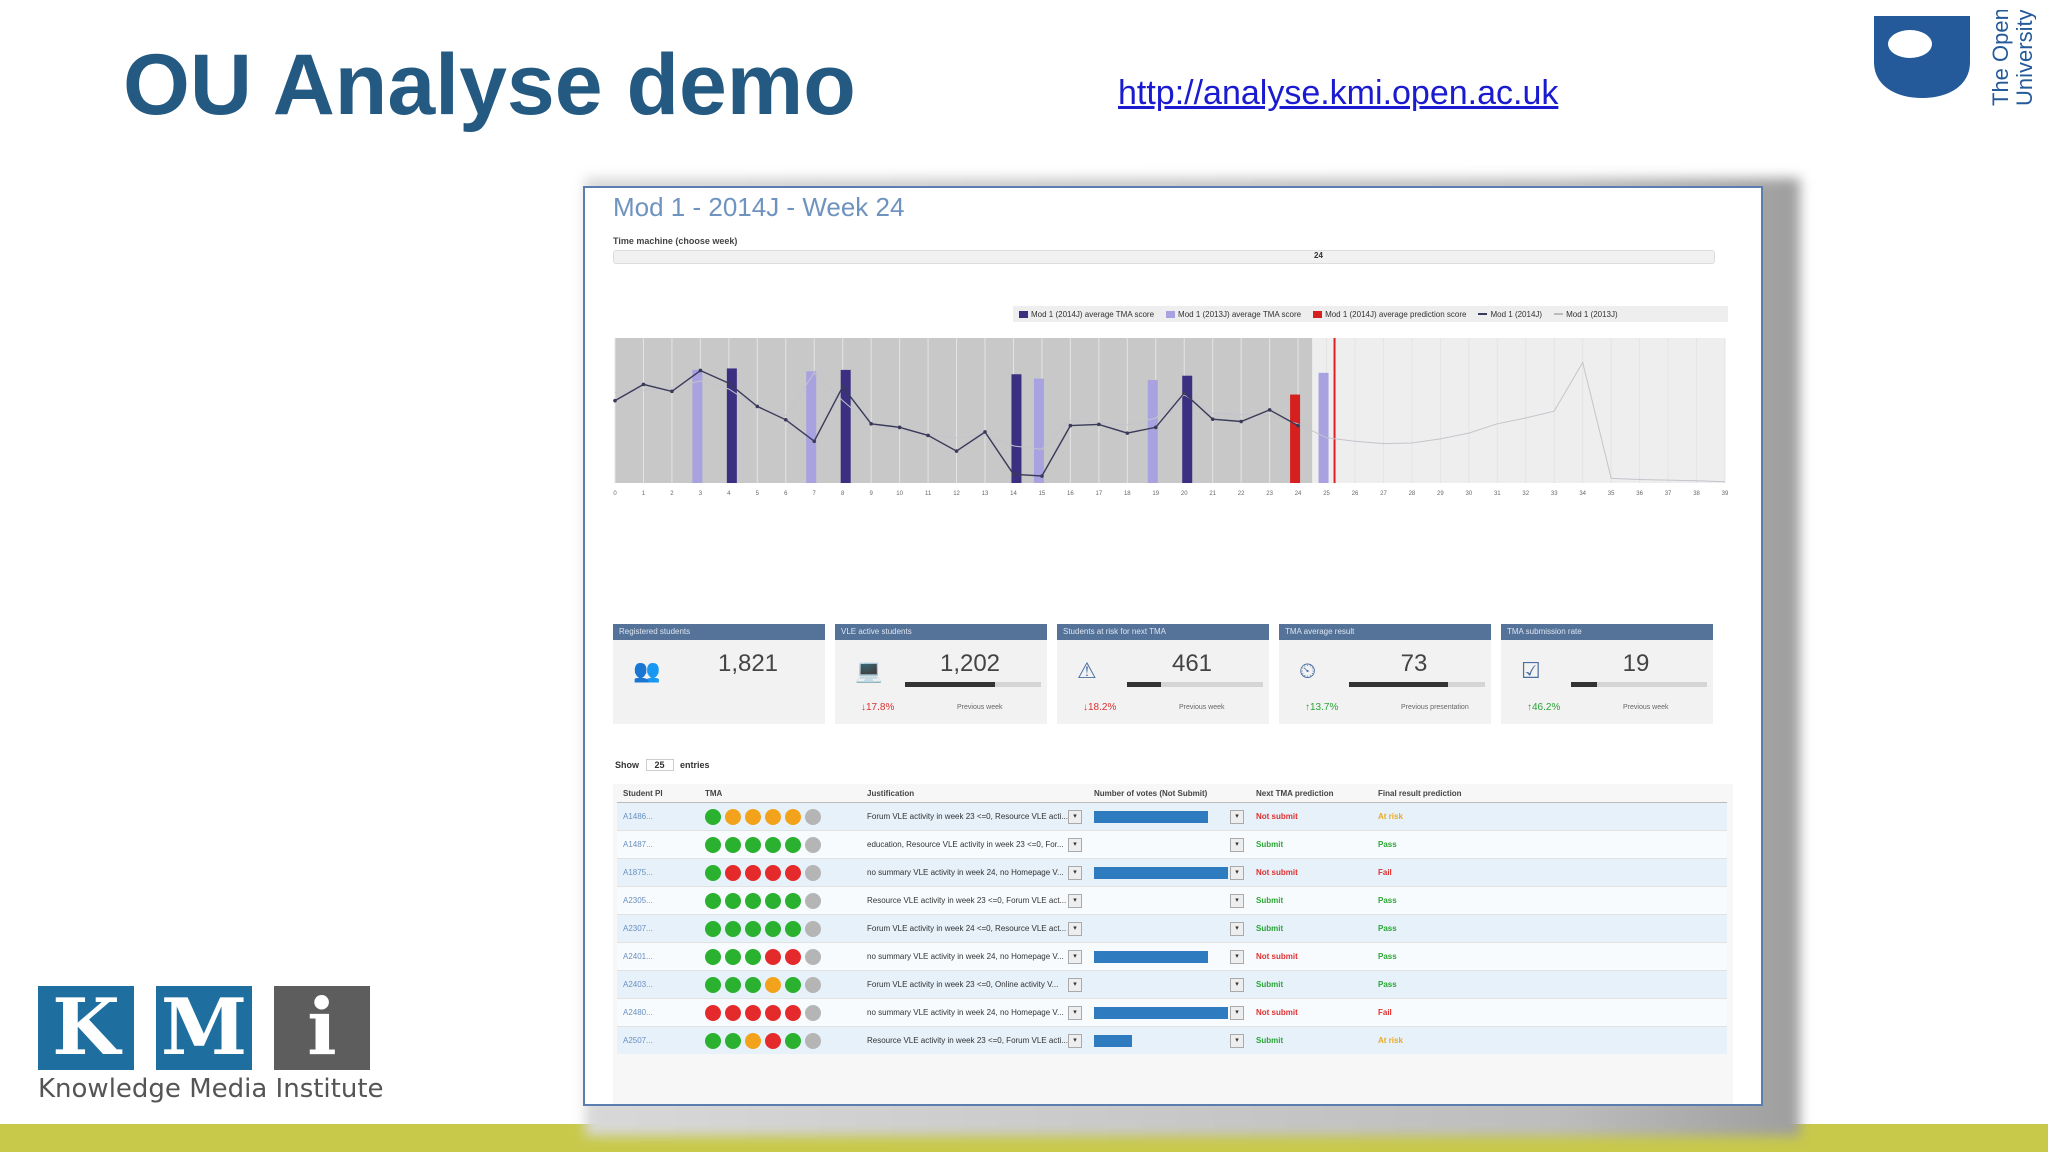  What do you see at coordinates (1338, 93) in the screenshot?
I see `analyse-link: http://analyse.kmi.open.ac.uk` at bounding box center [1338, 93].